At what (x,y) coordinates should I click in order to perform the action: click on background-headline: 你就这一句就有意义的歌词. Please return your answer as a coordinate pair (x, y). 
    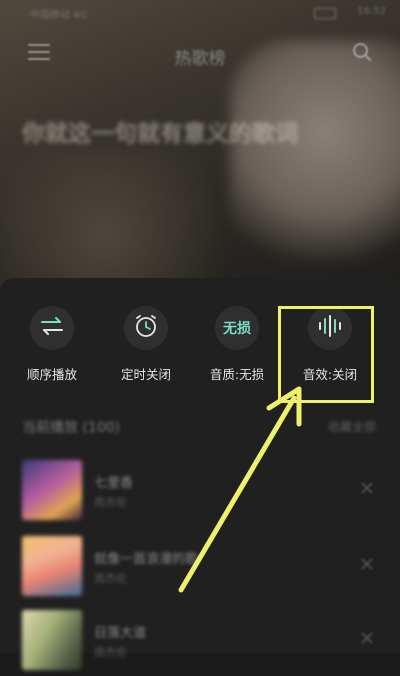
    Looking at the image, I should click on (160, 134).